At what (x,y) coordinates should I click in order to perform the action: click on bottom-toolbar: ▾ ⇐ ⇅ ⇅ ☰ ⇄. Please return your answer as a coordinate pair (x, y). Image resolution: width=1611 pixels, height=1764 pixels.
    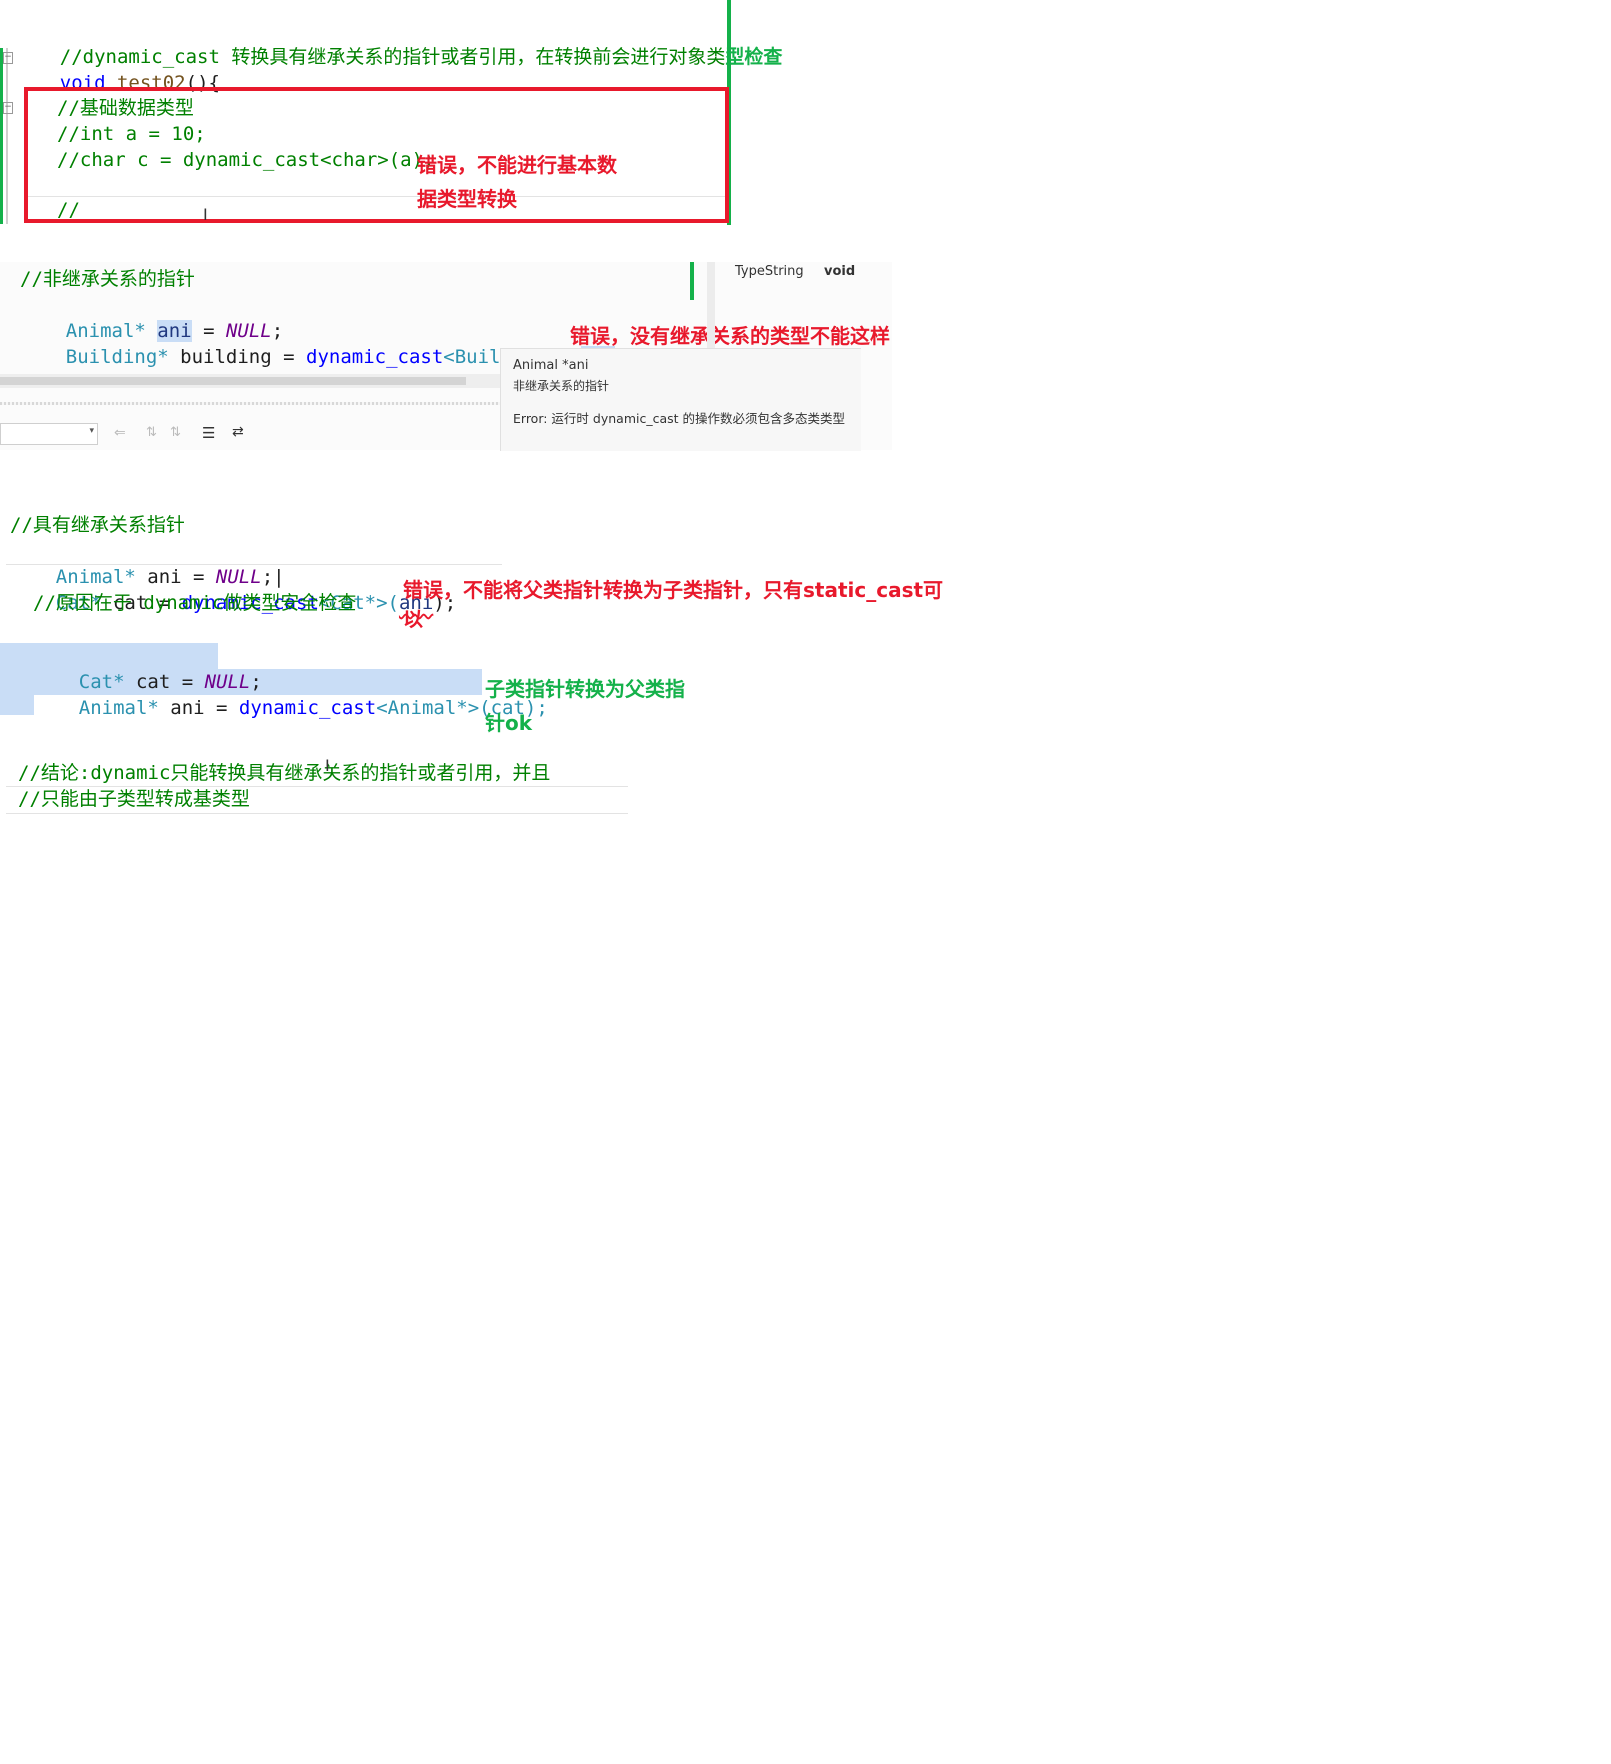
    Looking at the image, I should click on (250, 435).